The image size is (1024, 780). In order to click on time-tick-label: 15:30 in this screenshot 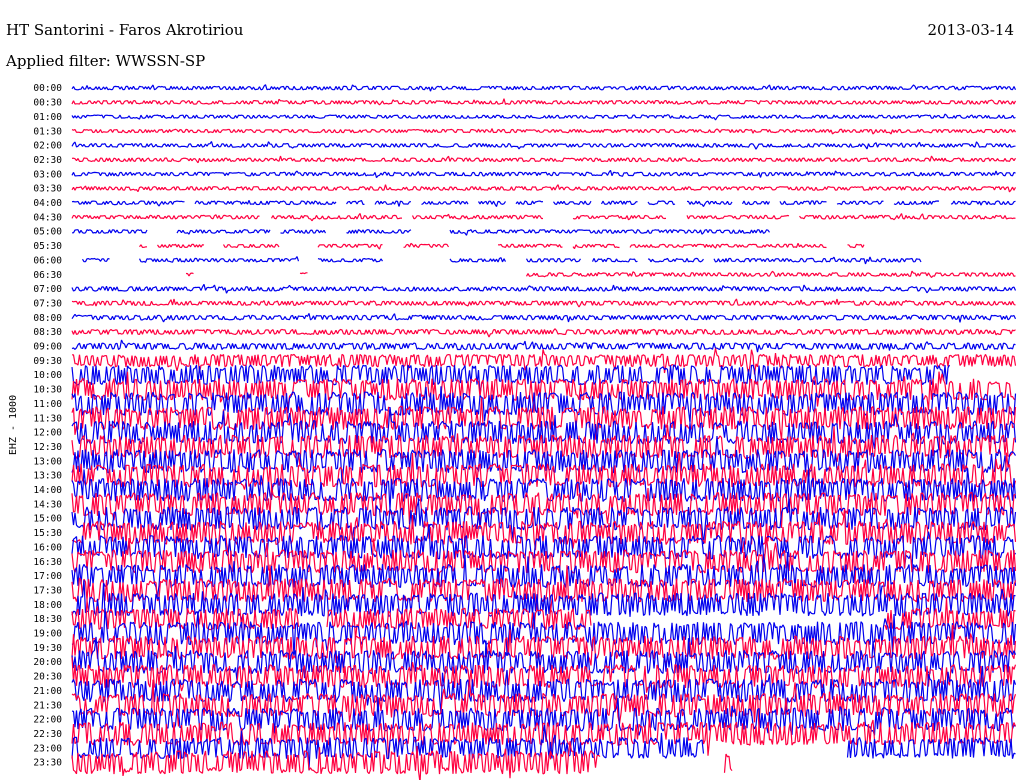, I will do `click(47, 533)`.